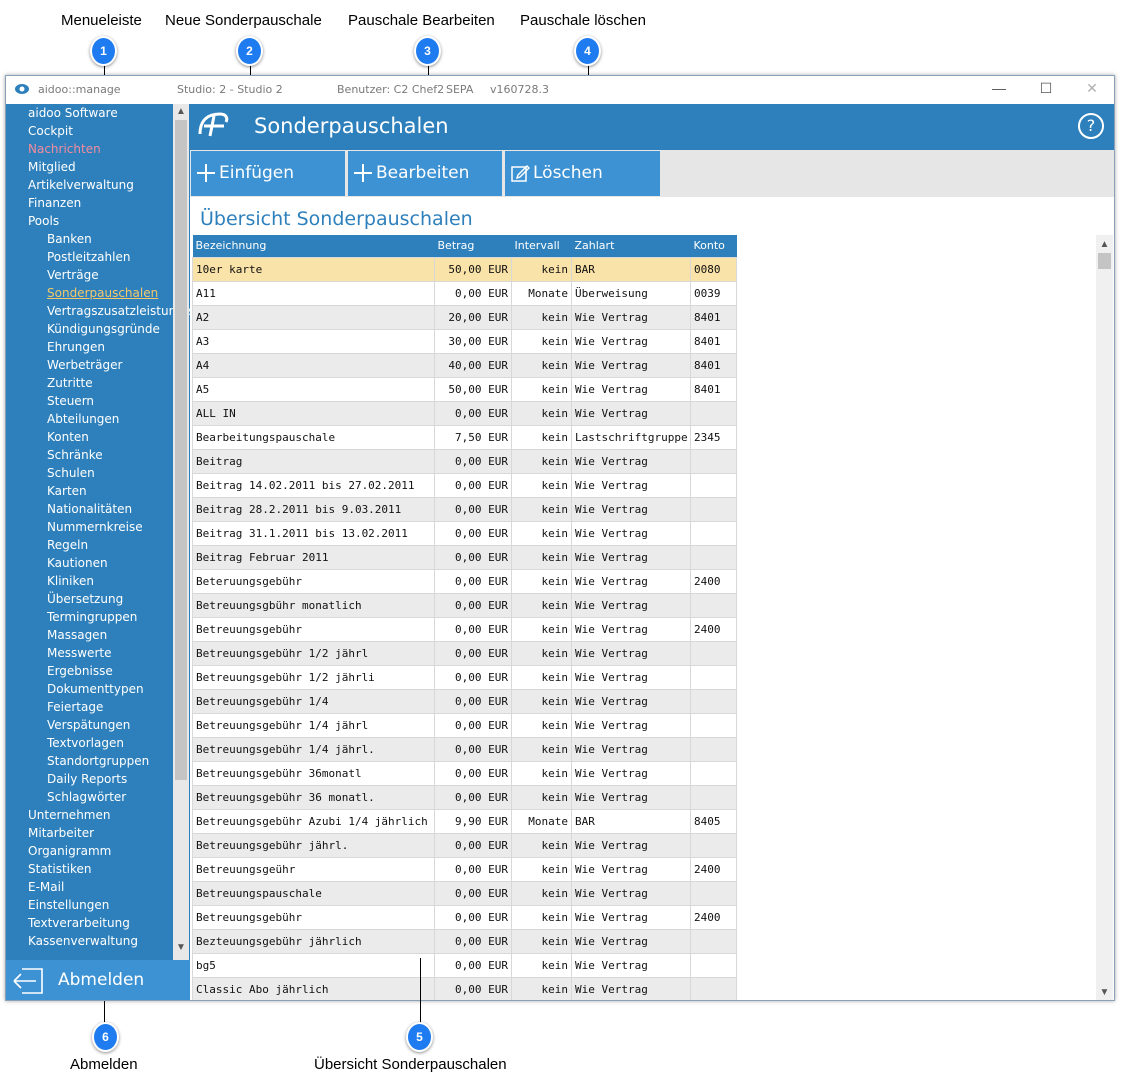  Describe the element at coordinates (76, 347) in the screenshot. I see `sidebar-item: Ehrungen` at that location.